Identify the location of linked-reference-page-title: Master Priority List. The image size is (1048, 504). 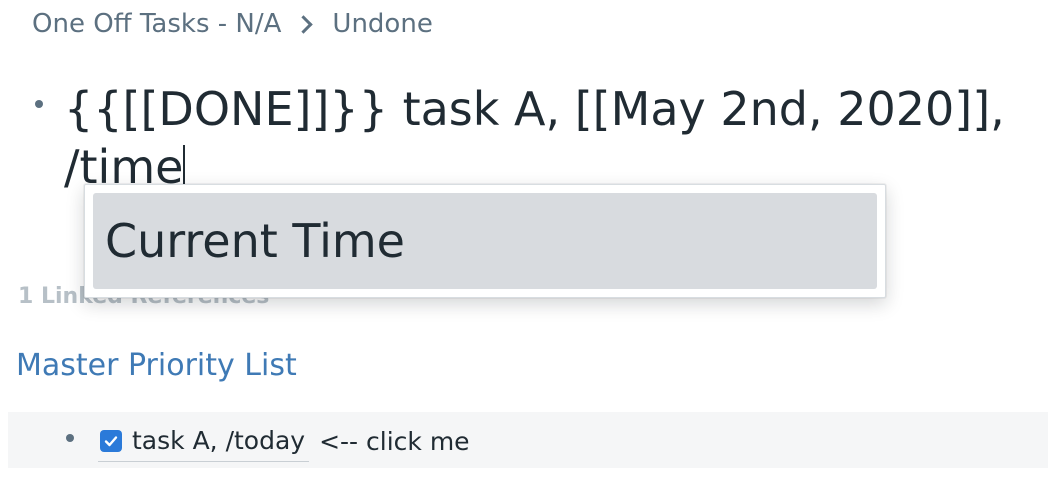
(156, 365).